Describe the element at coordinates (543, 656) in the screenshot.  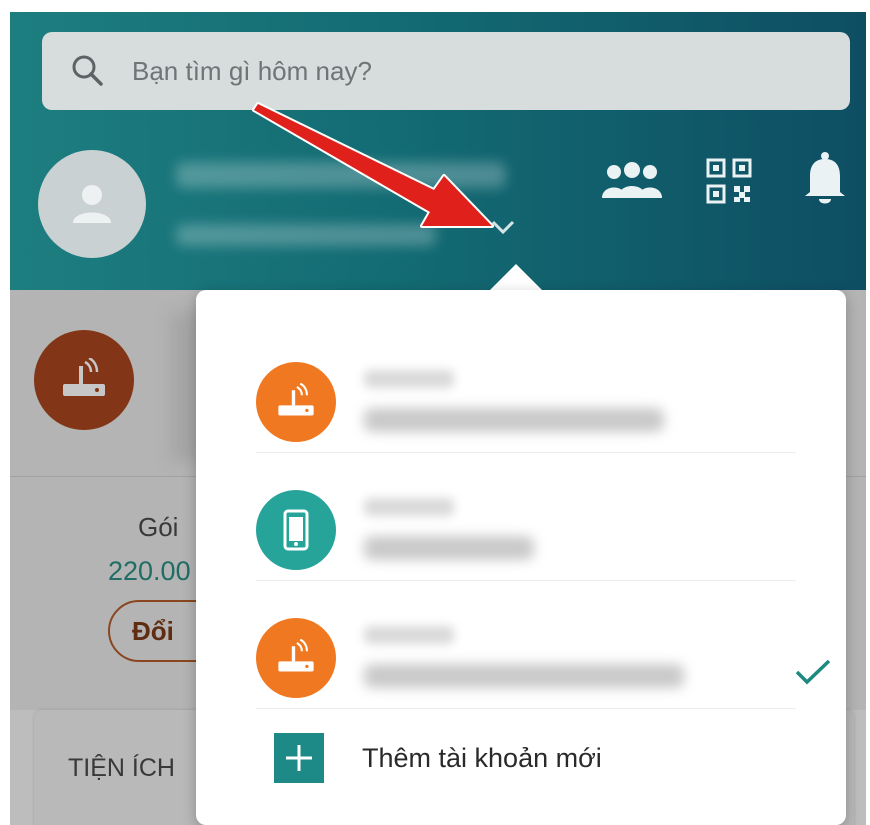
I see `account-item-selected` at that location.